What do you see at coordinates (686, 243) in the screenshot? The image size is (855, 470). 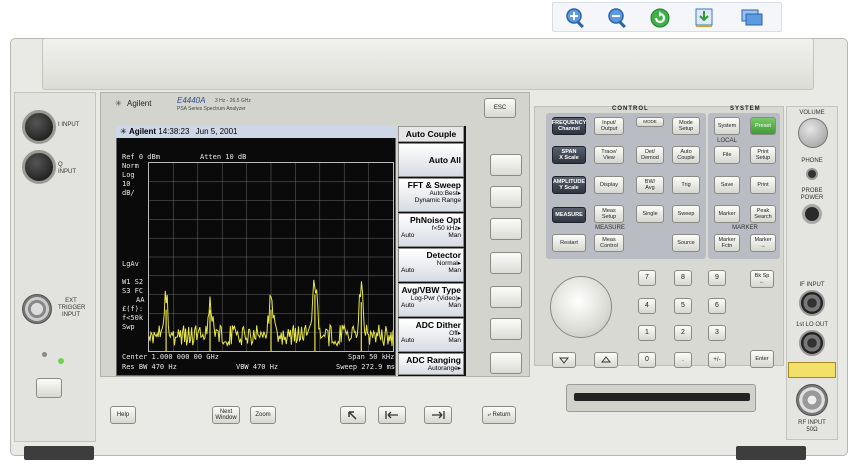 I see `source-button: Source` at bounding box center [686, 243].